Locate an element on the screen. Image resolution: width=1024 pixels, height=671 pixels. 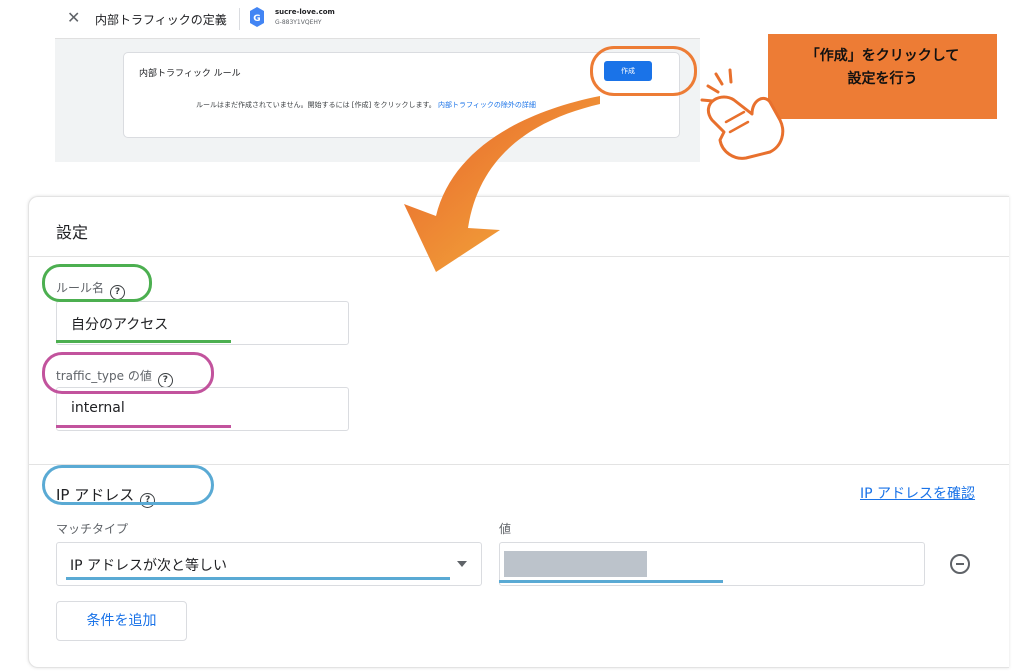
pointing-hand-icon is located at coordinates (742, 114).